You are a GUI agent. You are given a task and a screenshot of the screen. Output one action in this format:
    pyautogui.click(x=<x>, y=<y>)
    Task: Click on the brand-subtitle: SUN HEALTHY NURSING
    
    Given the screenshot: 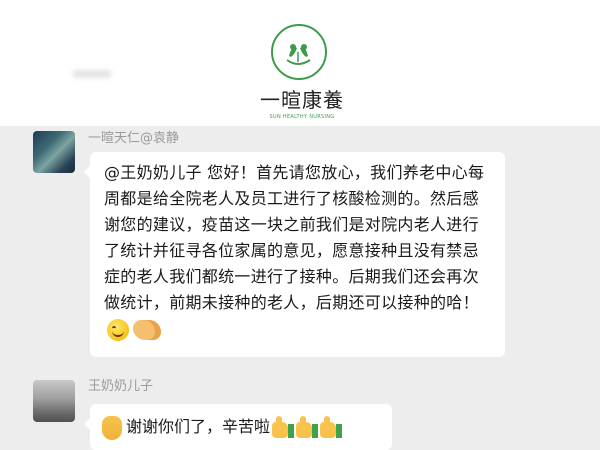 What is the action you would take?
    pyautogui.click(x=302, y=117)
    